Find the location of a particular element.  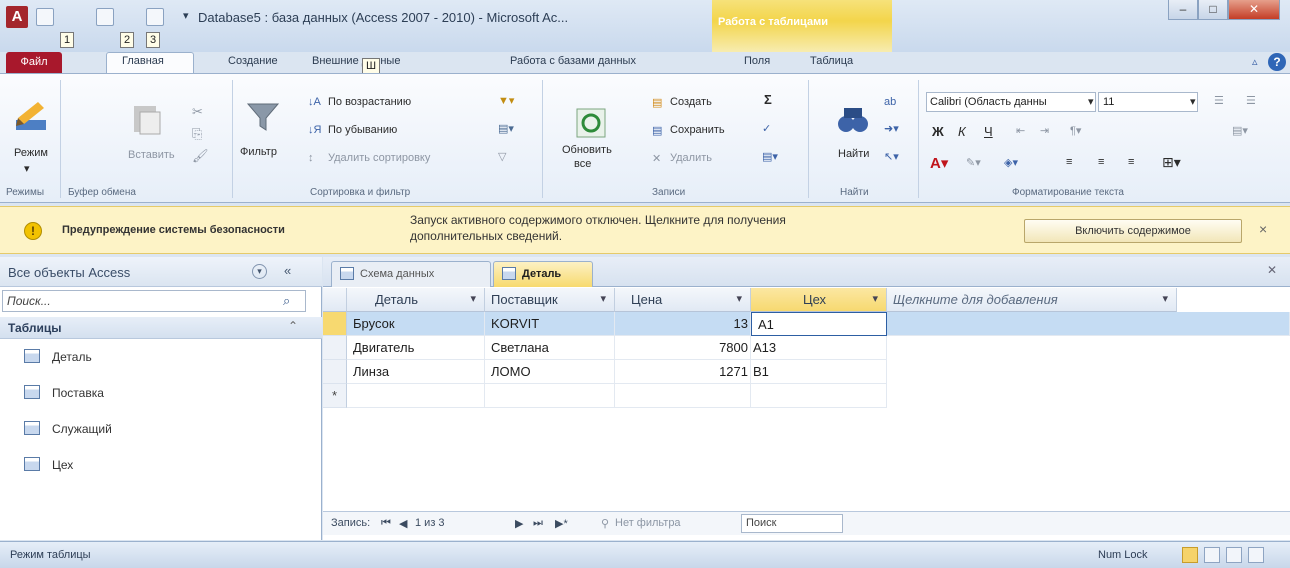

cell-supplier: ЛОМО is located at coordinates (550, 372).